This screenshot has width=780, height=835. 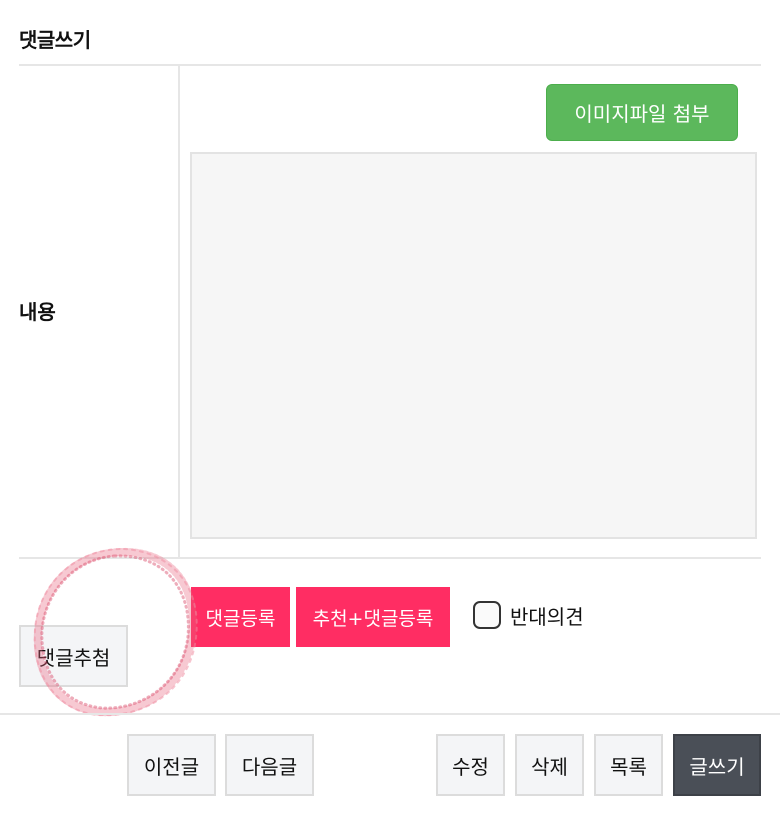 What do you see at coordinates (487, 615) in the screenshot?
I see `oppose-checkbox` at bounding box center [487, 615].